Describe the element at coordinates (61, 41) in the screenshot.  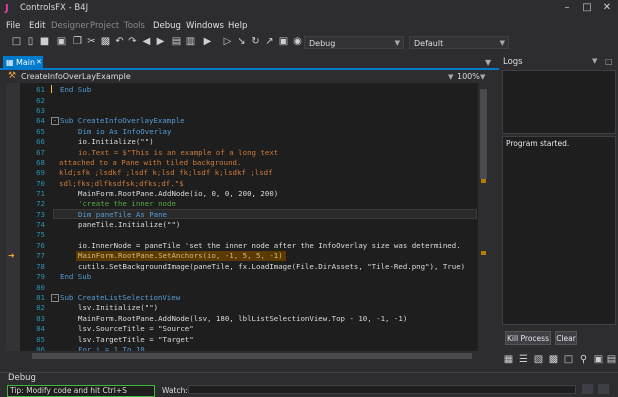
I see `save-all-icon: ▣` at that location.